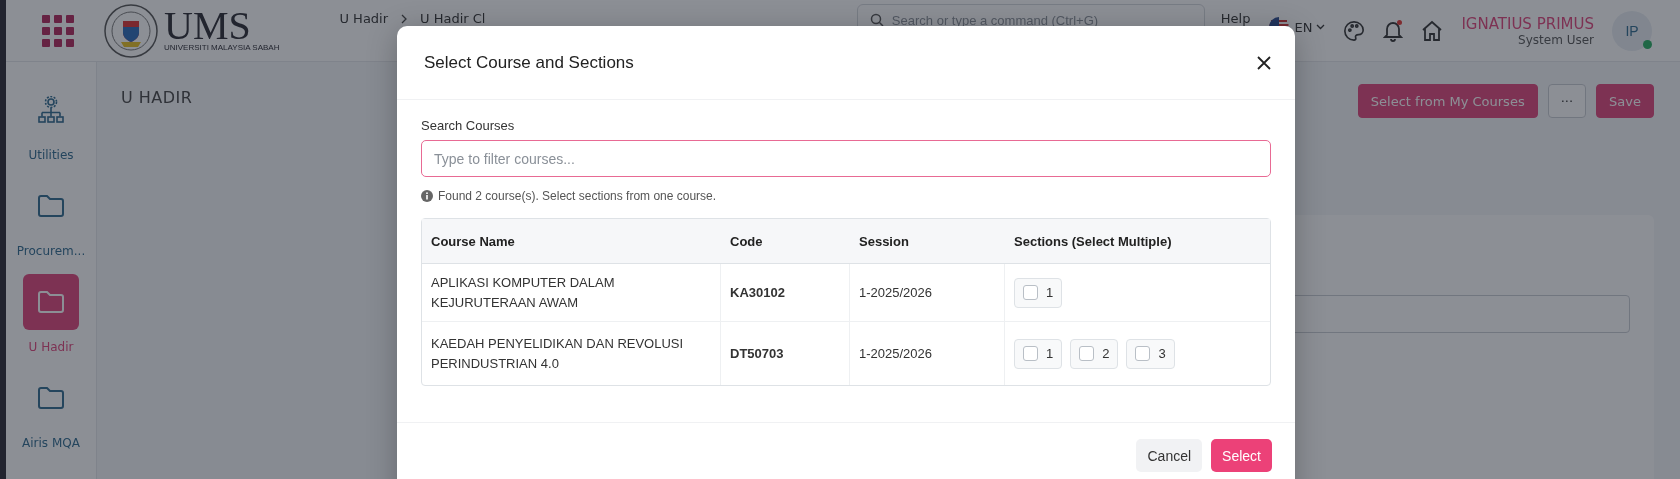  Describe the element at coordinates (571, 353) in the screenshot. I see `table-cell: KAEDAH PENYELIDIKAN DAN REVOLUSI PERINDUSTRIAN 4.0` at that location.